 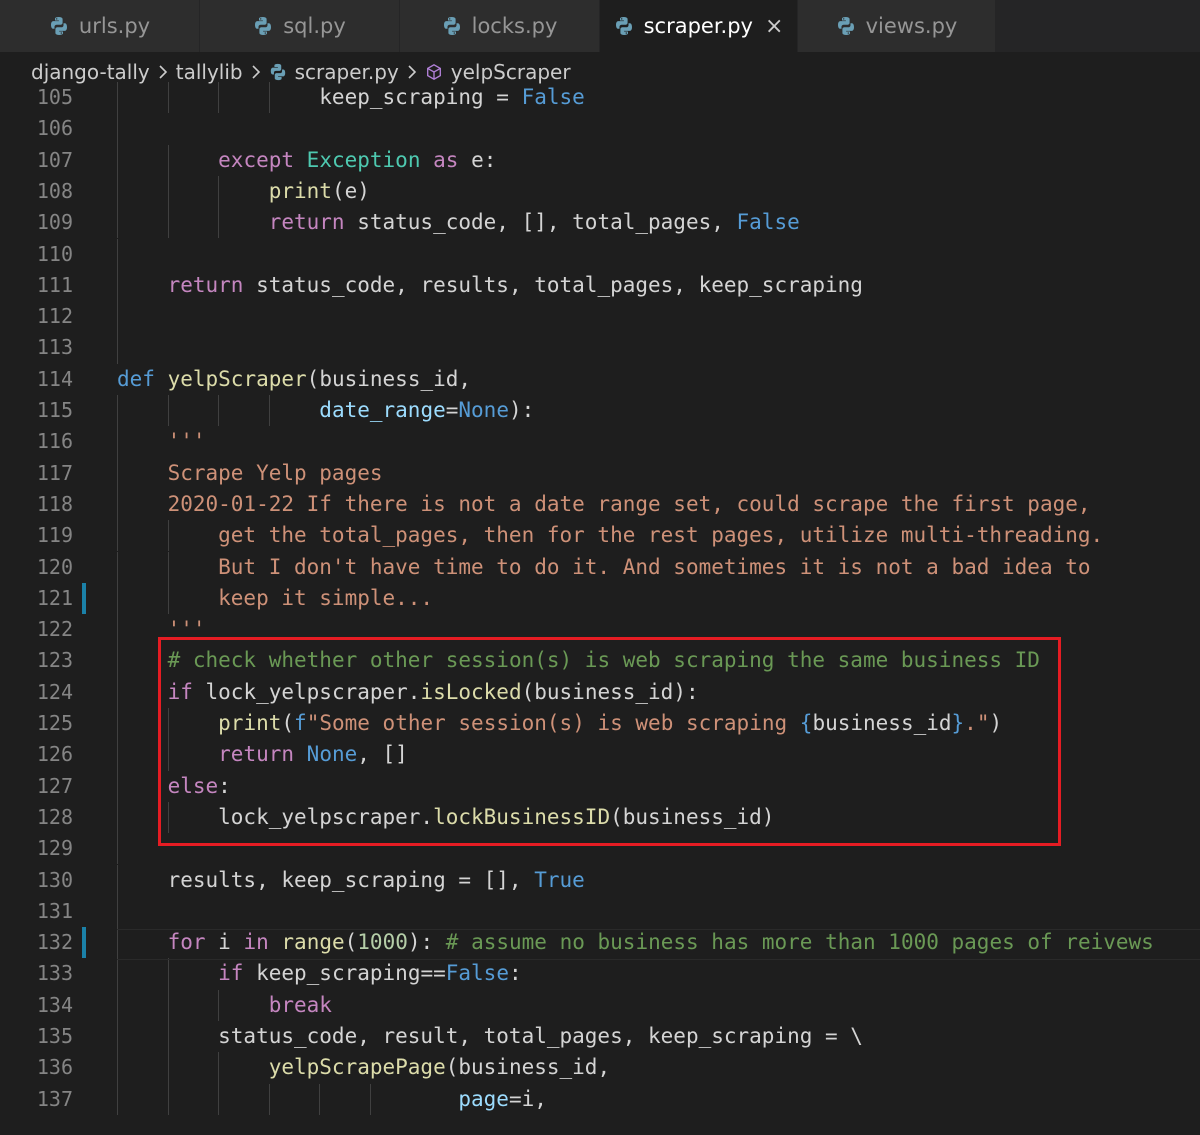 I want to click on code-line: 108 print(e), so click(x=600, y=191).